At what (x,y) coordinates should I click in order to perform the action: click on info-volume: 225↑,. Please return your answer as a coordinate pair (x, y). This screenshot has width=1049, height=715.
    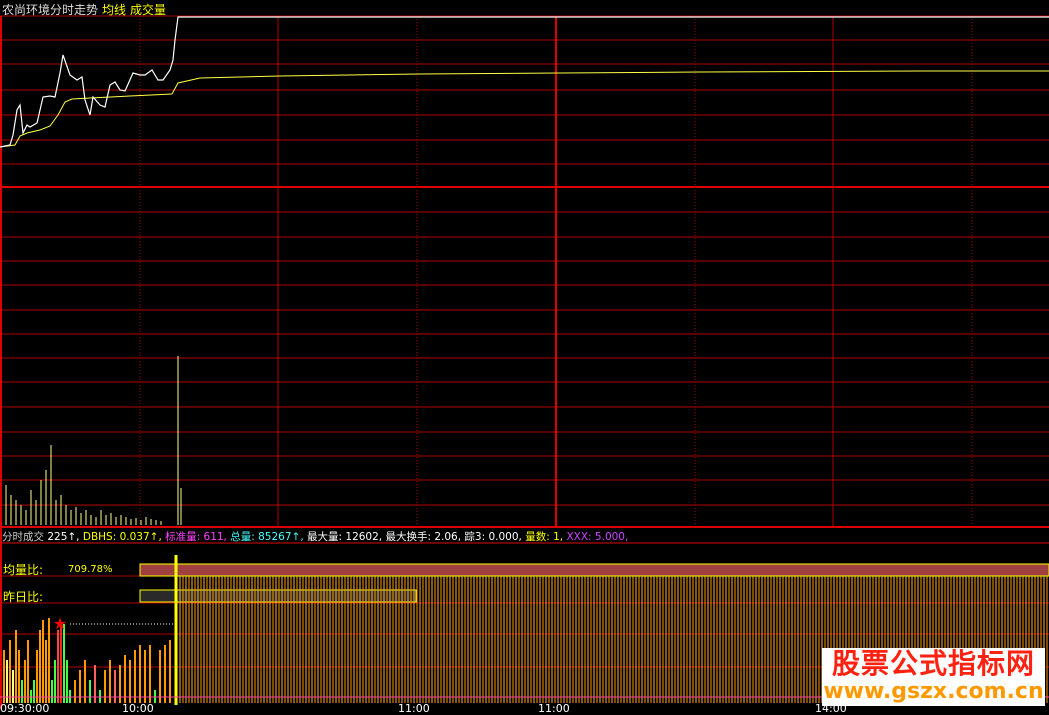
    Looking at the image, I should click on (63, 537).